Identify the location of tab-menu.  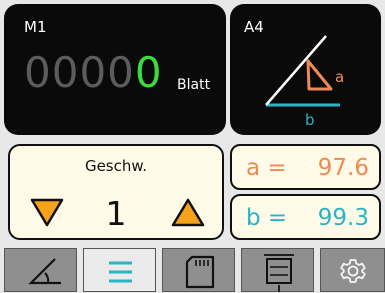
(119, 270).